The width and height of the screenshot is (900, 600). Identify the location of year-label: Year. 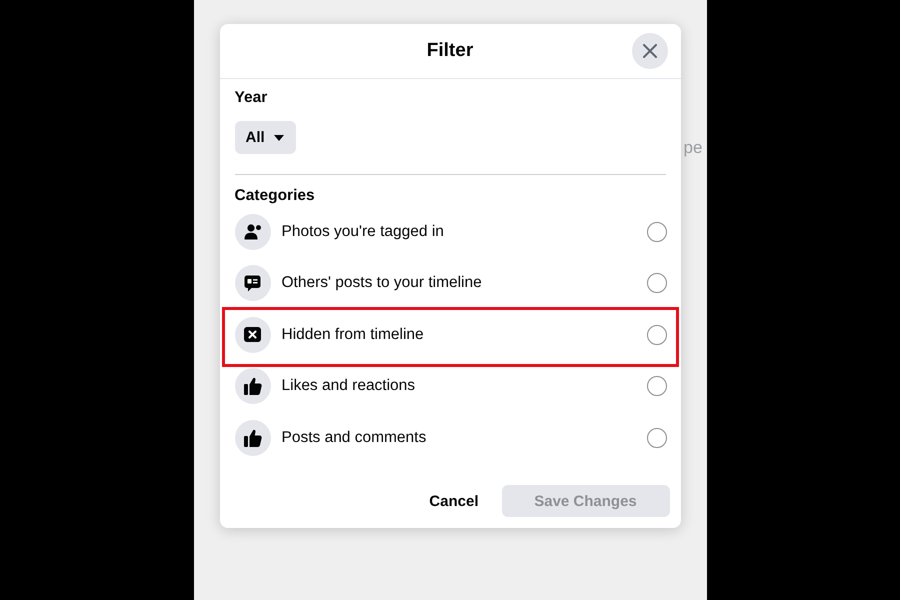
(251, 98).